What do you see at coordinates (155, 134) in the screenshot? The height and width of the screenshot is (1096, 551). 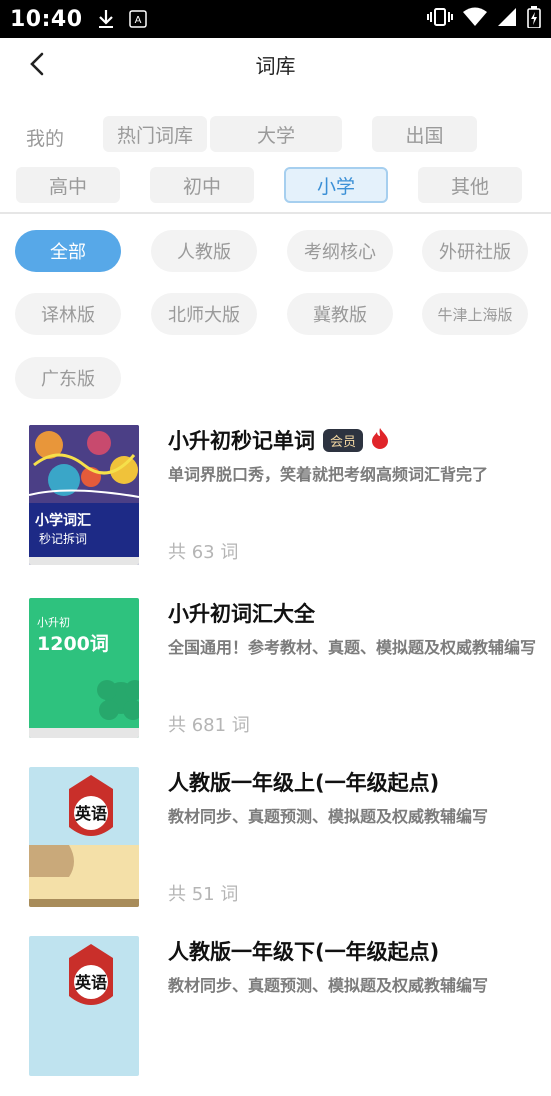 I see `category-hot: 热门词库` at bounding box center [155, 134].